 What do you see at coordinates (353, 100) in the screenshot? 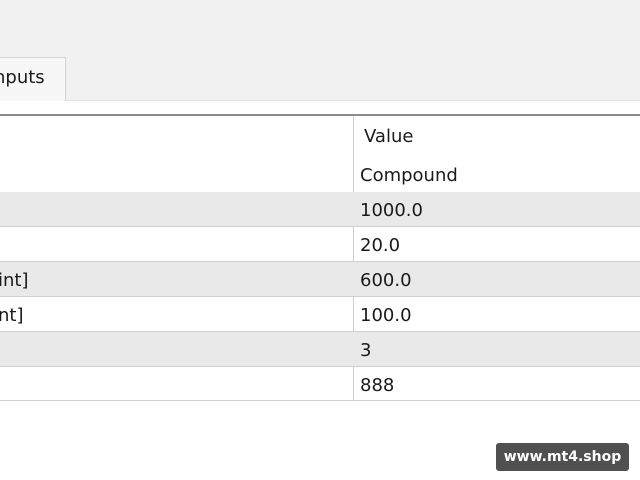
I see `tab-baseline` at bounding box center [353, 100].